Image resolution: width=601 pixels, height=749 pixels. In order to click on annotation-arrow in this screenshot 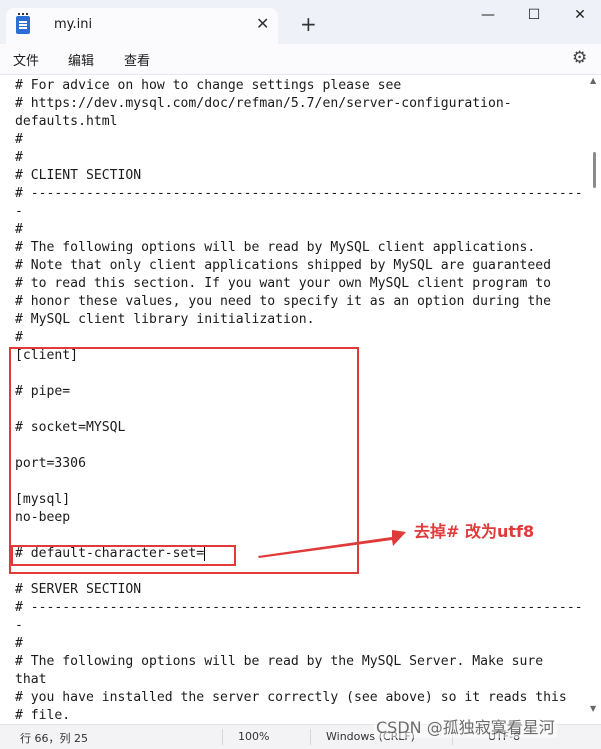, I will do `click(332, 544)`.